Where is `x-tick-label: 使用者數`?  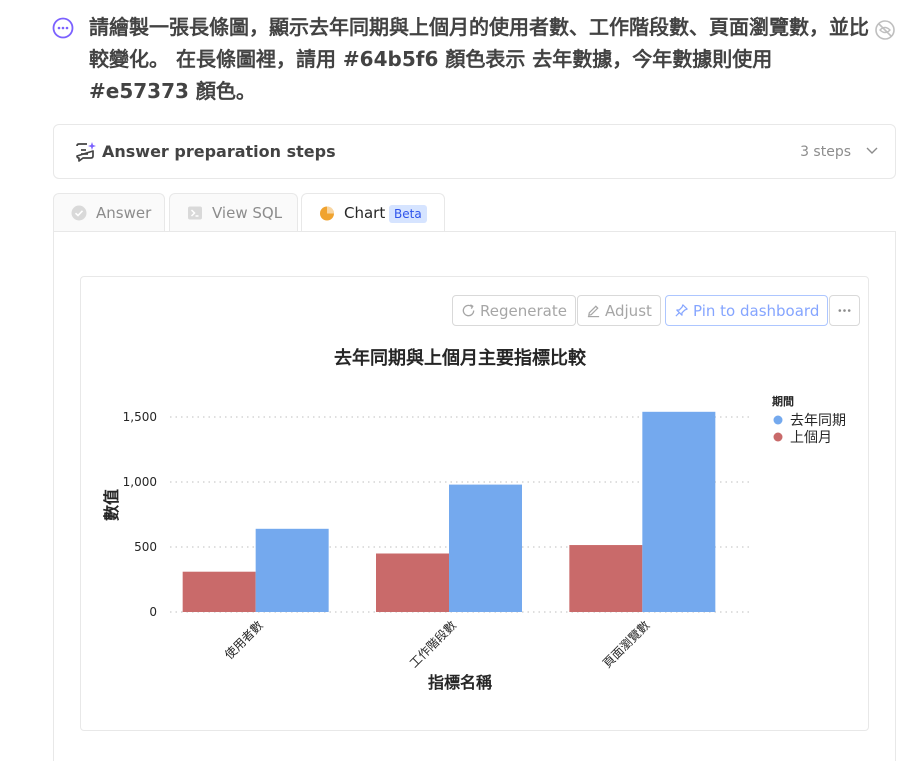
x-tick-label: 使用者數 is located at coordinates (243, 640).